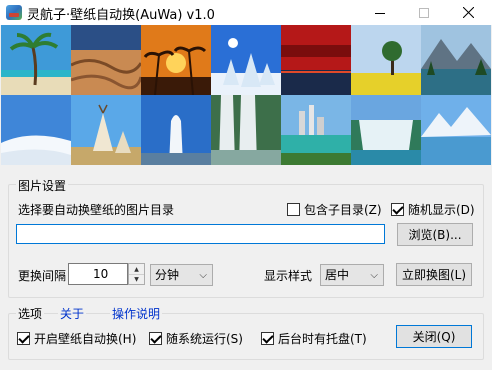 Image resolution: width=492 pixels, height=370 pixels. Describe the element at coordinates (397, 209) in the screenshot. I see `random-display-box` at that location.